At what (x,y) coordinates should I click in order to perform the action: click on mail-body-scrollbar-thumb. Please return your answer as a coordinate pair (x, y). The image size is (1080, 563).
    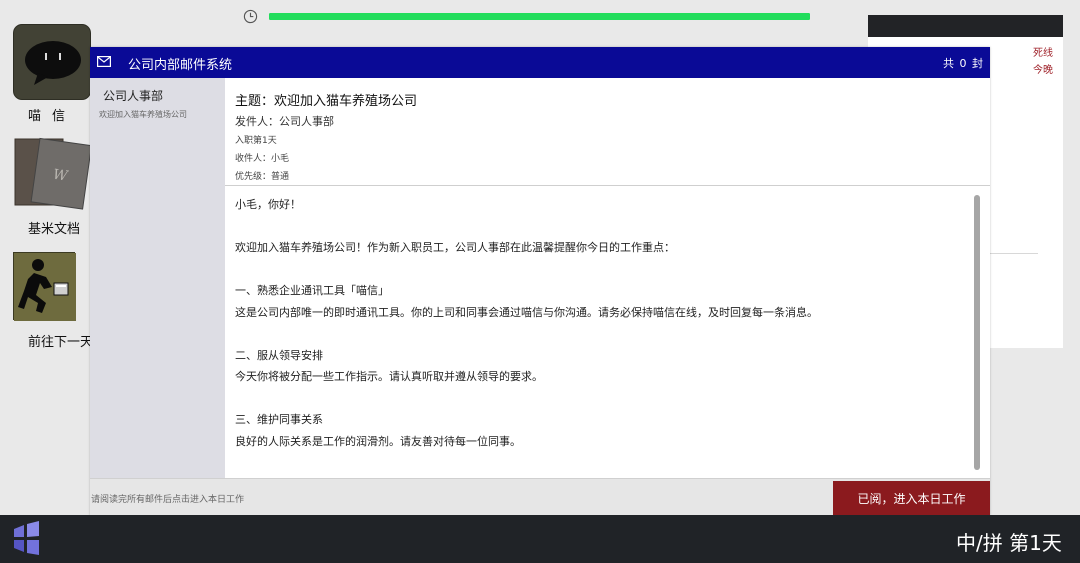
    Looking at the image, I should click on (977, 332).